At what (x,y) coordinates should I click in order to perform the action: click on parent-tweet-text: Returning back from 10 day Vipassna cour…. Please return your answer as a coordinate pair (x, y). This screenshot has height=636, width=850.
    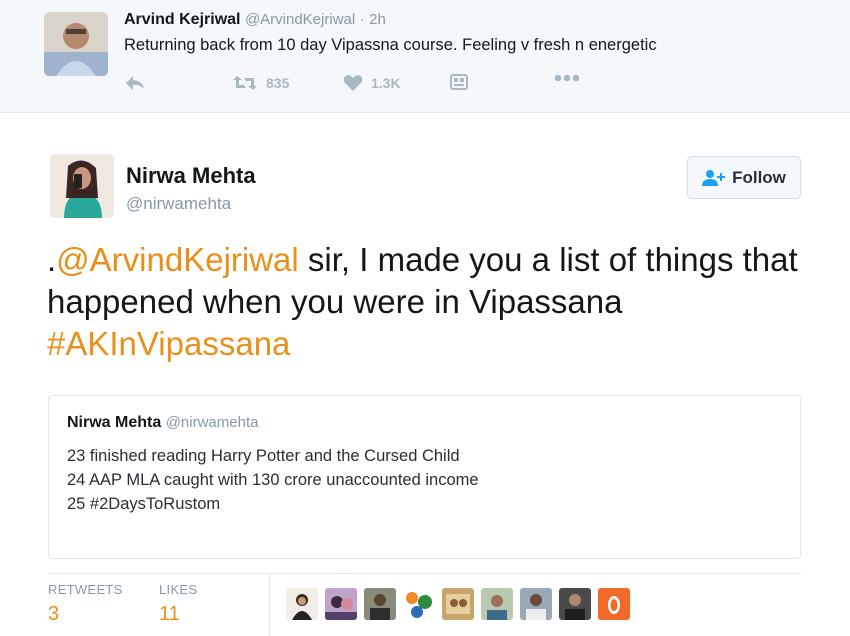
    Looking at the image, I should click on (390, 45).